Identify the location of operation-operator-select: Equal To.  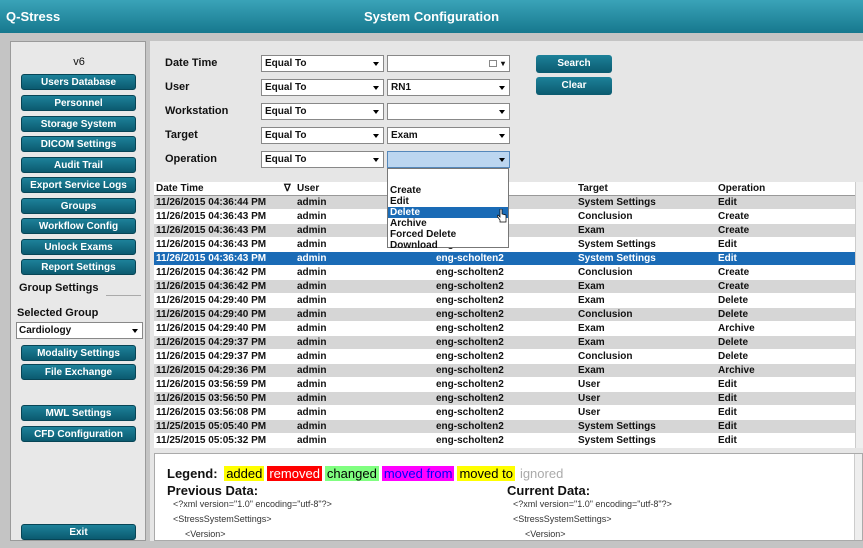
(322, 159).